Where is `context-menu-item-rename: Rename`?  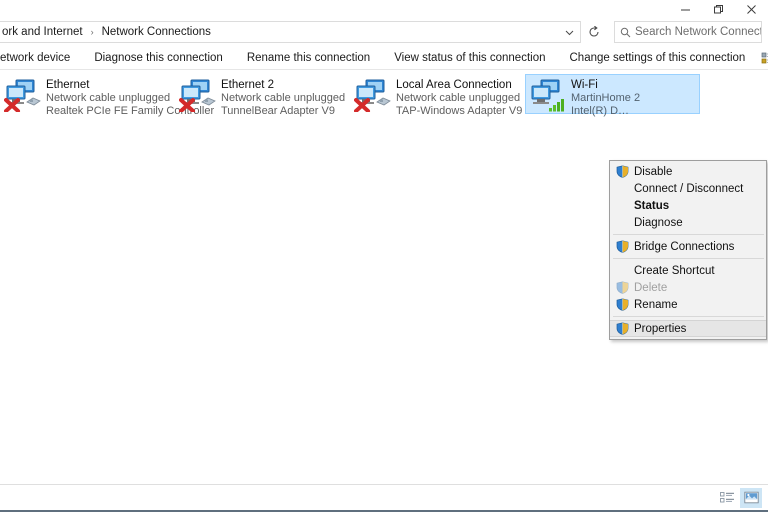 context-menu-item-rename: Rename is located at coordinates (688, 304).